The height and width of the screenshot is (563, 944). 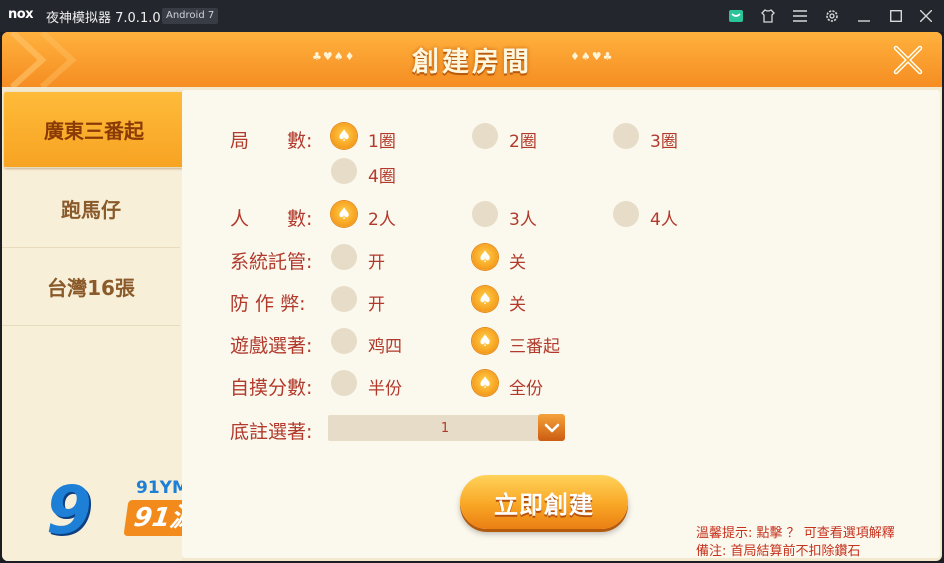 What do you see at coordinates (526, 389) in the screenshot?
I see `self-draw-option-full: 全份` at bounding box center [526, 389].